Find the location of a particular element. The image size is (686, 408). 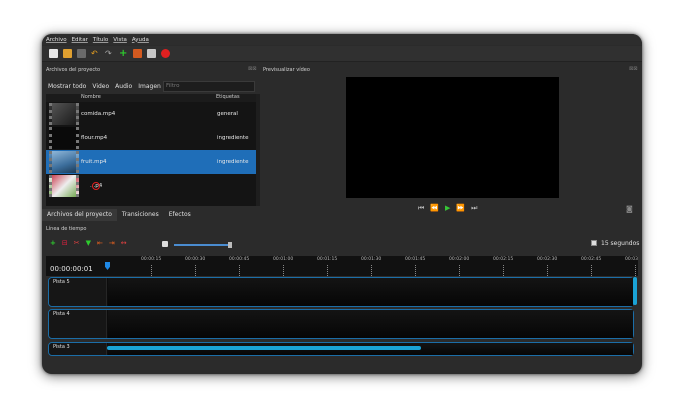

preview-title: Previsualizar vídeo is located at coordinates (286, 70).